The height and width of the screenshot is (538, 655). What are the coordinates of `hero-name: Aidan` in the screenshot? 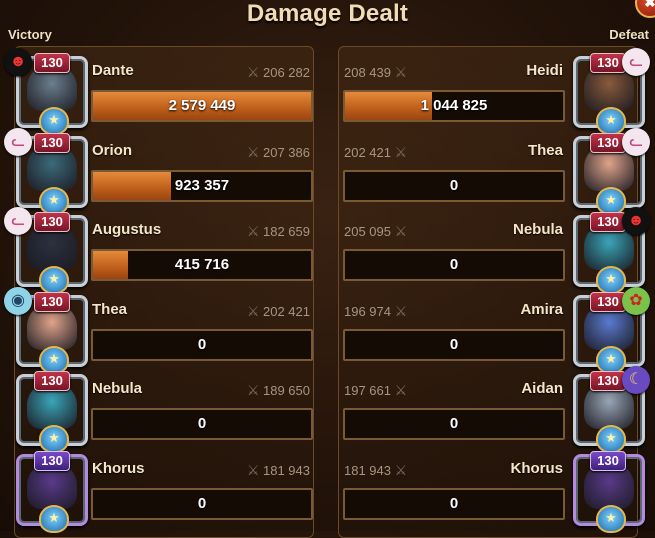 It's located at (542, 388).